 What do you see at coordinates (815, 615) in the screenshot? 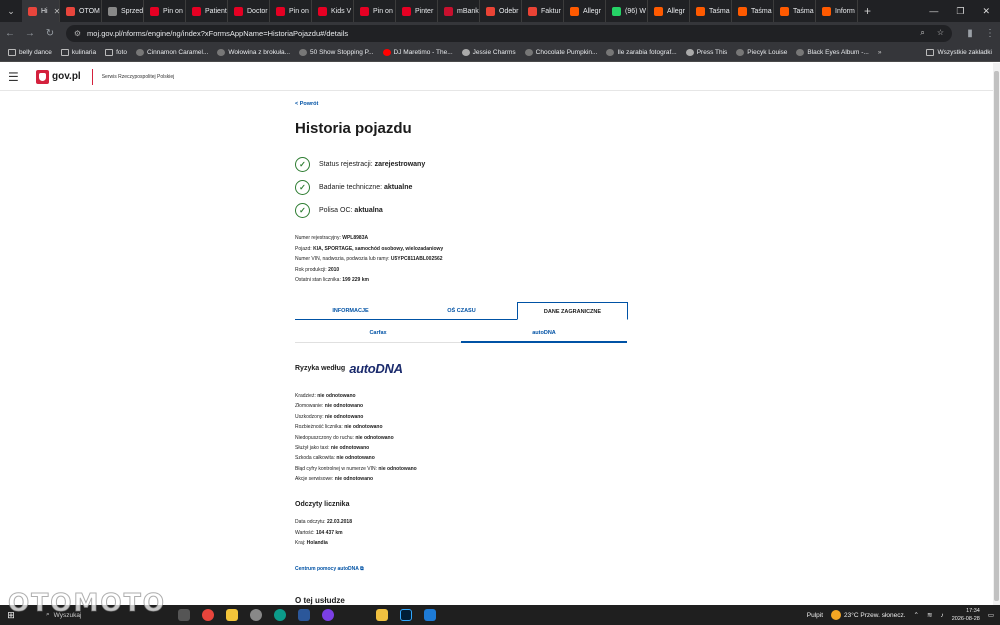
I see `desktop-label: Pulpit` at bounding box center [815, 615].